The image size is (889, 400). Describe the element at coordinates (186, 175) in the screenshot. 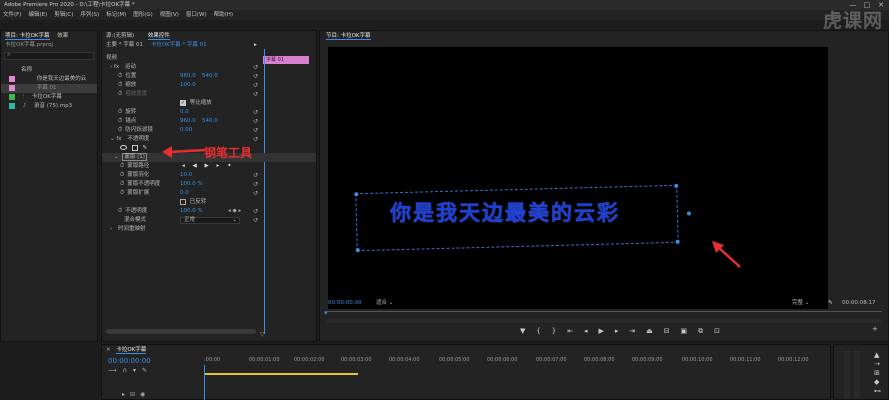

I see `mask-feather-value: 10.0` at that location.